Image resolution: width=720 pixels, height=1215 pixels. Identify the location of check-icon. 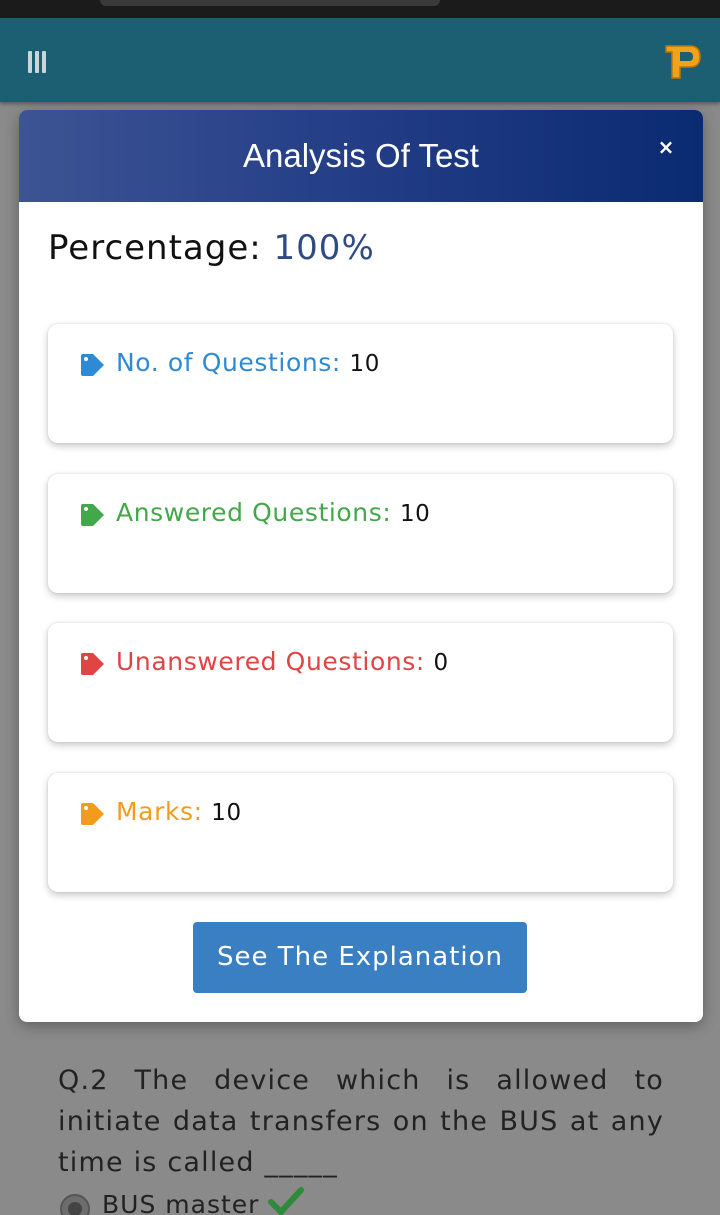
(286, 1201).